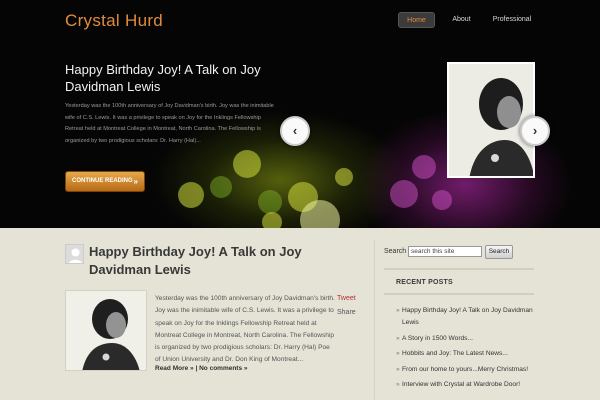  Describe the element at coordinates (174, 368) in the screenshot. I see `read-more-link: Read More »` at that location.